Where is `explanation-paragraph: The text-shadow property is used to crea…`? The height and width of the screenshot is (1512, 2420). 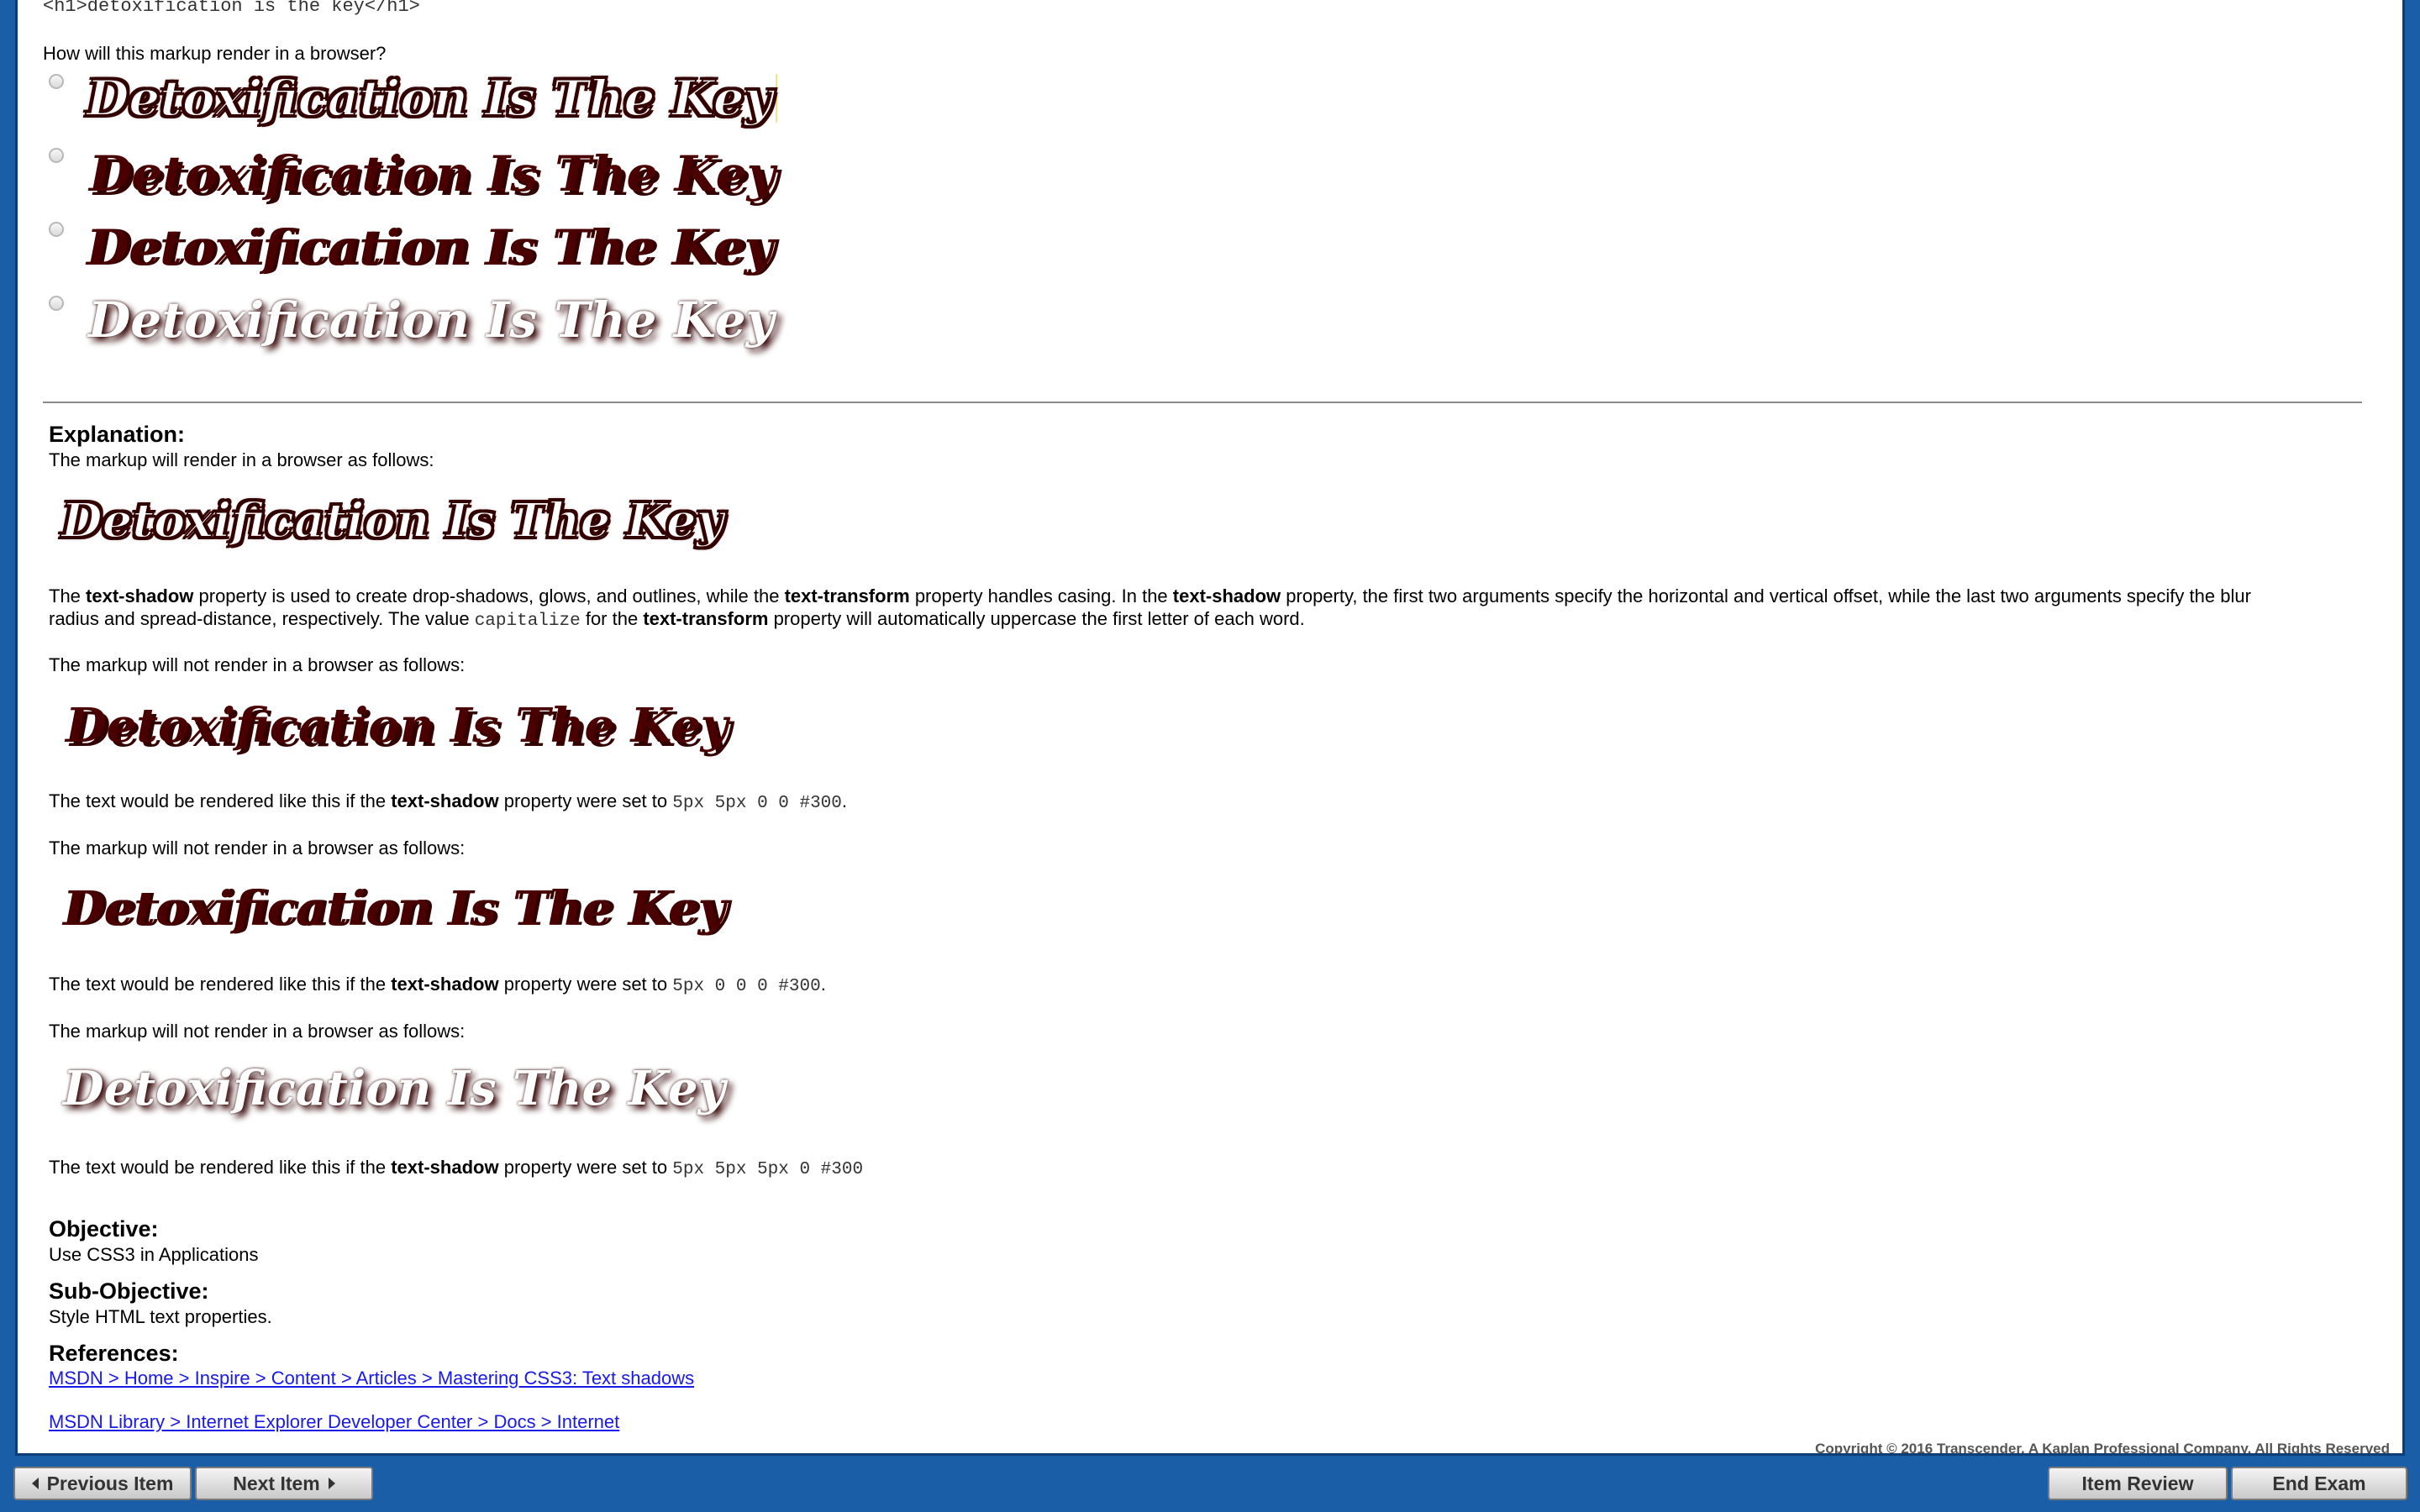 explanation-paragraph: The text-shadow property is used to crea… is located at coordinates (1150, 608).